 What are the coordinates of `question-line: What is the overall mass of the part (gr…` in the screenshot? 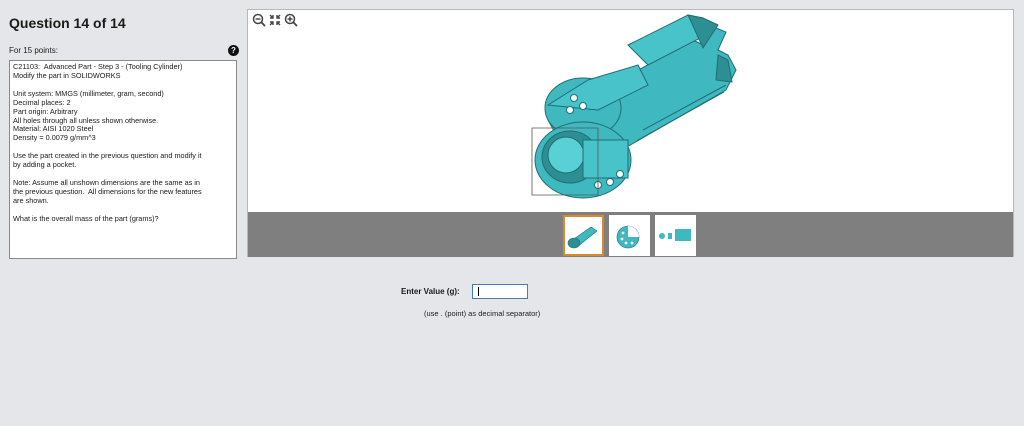 It's located at (86, 218).